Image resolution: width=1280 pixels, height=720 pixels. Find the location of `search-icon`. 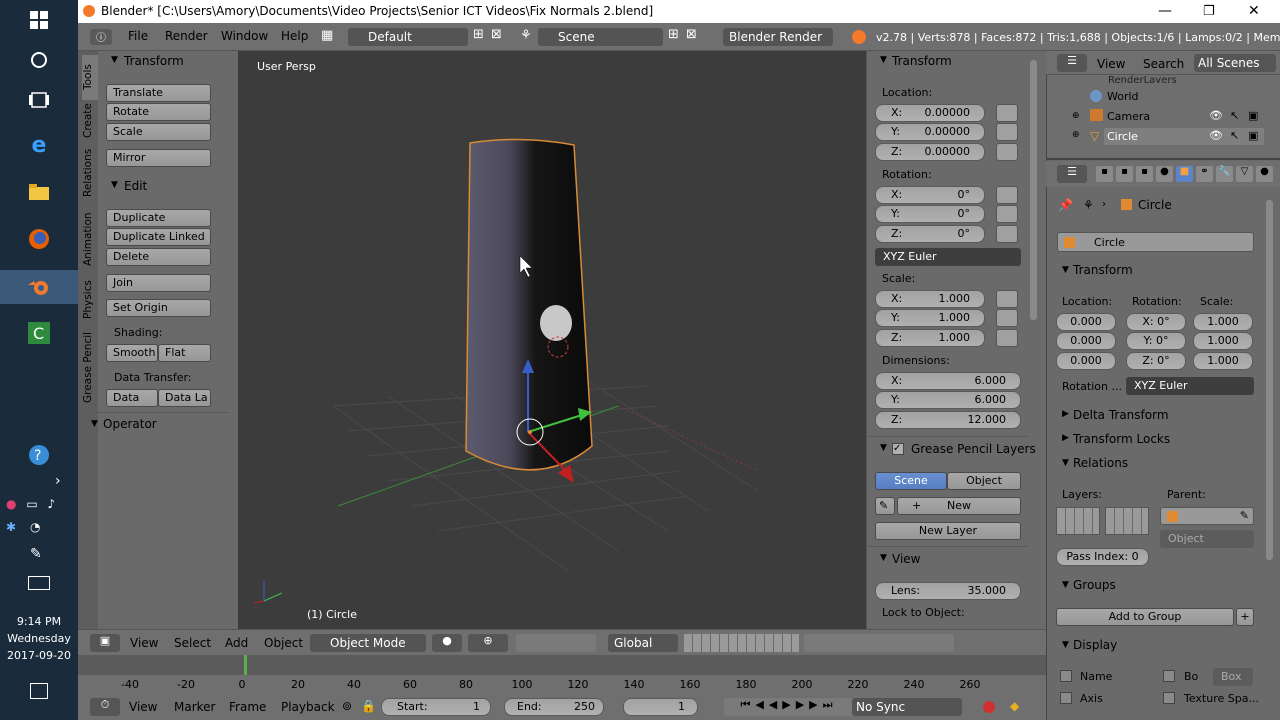

search-icon is located at coordinates (39, 60).